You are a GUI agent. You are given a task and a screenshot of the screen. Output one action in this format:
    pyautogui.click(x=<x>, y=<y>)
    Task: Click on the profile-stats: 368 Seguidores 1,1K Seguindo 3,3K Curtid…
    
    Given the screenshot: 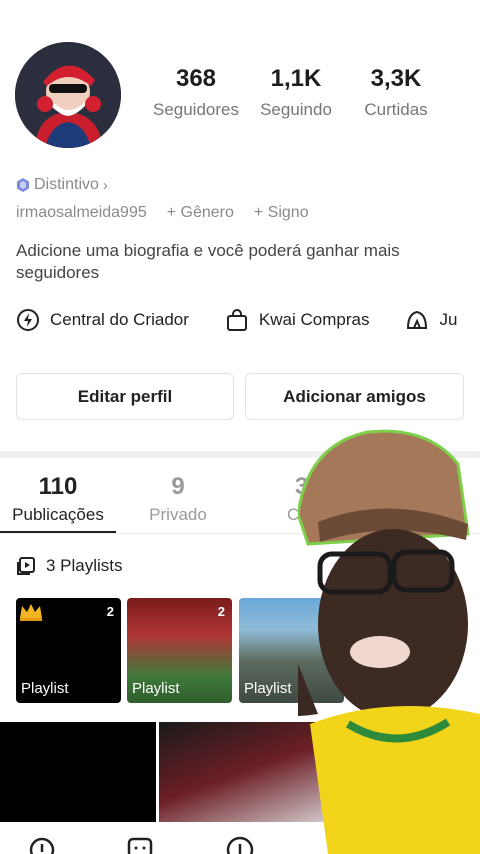 What is the action you would take?
    pyautogui.click(x=296, y=92)
    